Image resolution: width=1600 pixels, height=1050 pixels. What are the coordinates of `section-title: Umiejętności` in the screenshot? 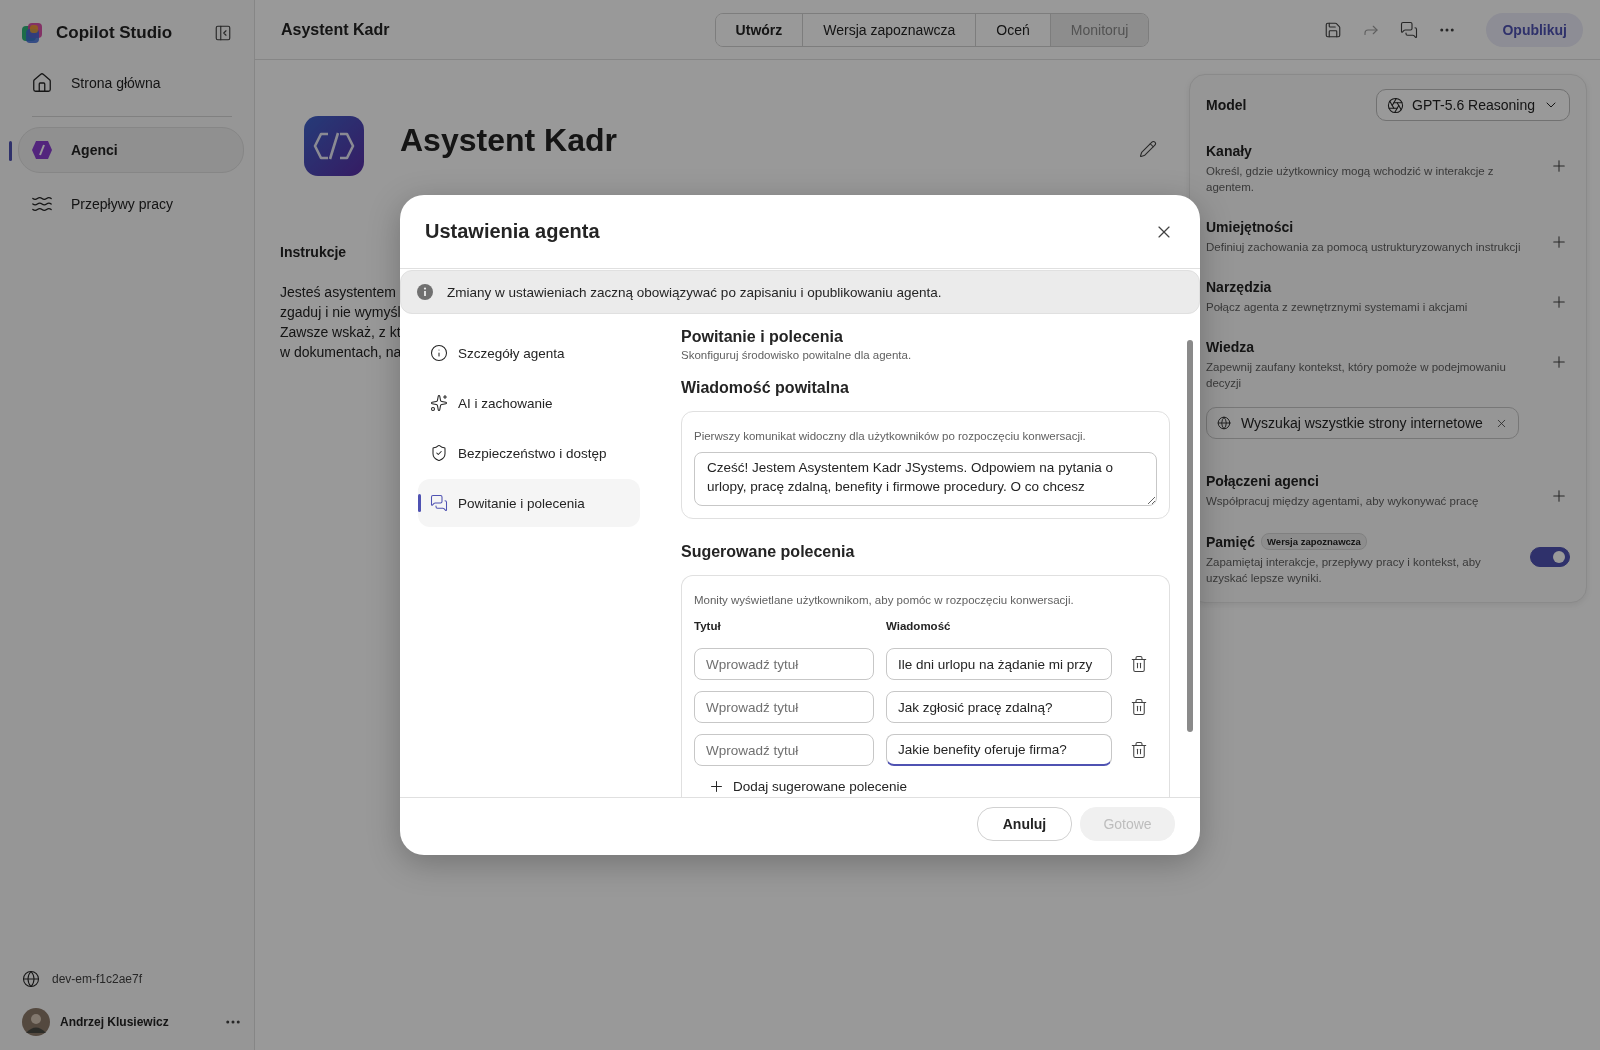 It's located at (1250, 227).